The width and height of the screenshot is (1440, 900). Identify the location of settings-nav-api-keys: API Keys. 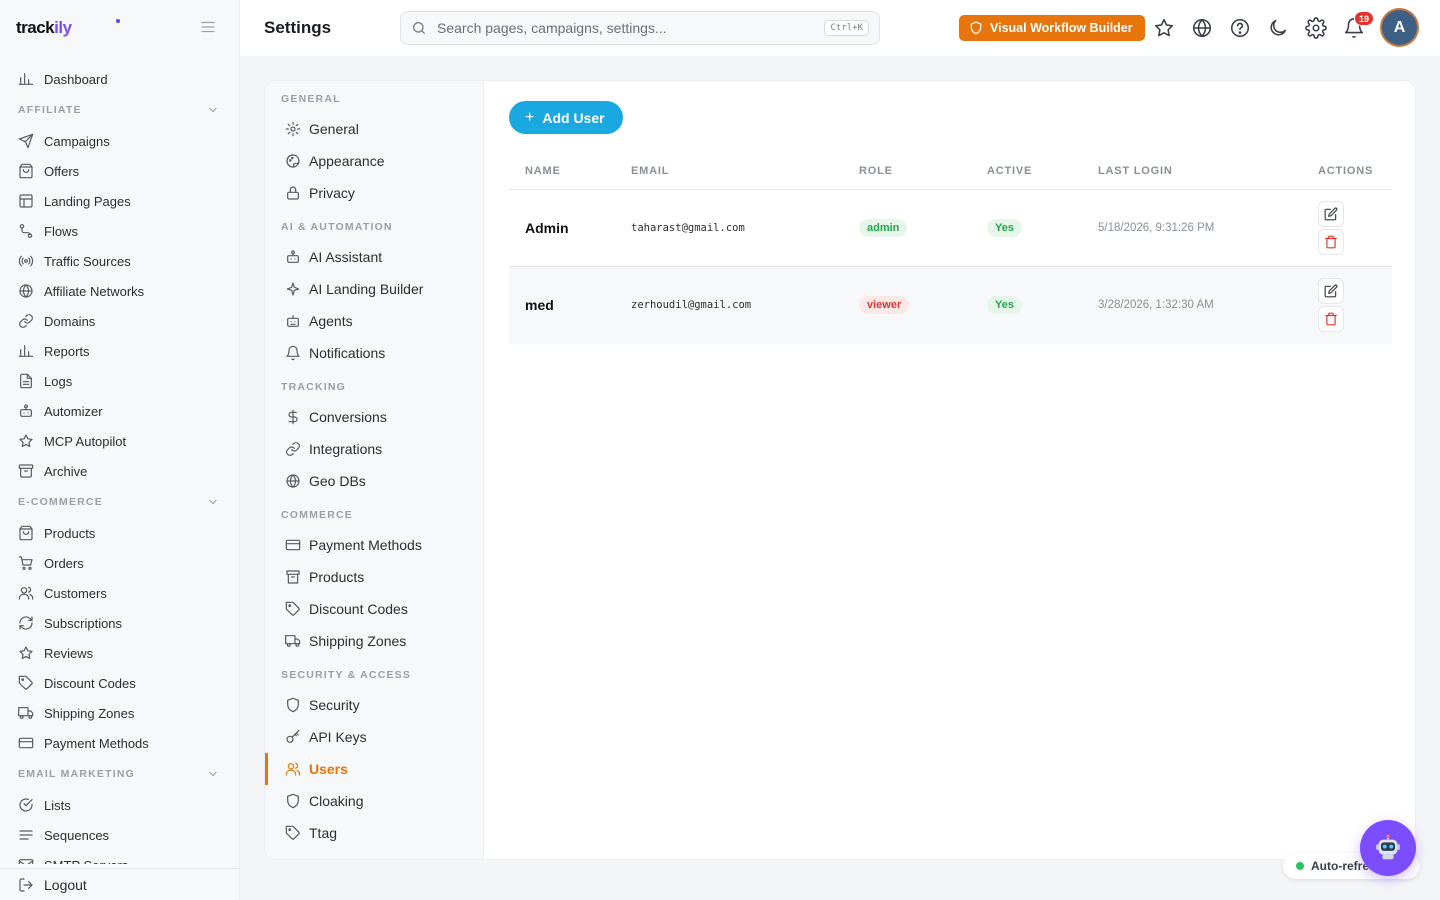
(374, 737).